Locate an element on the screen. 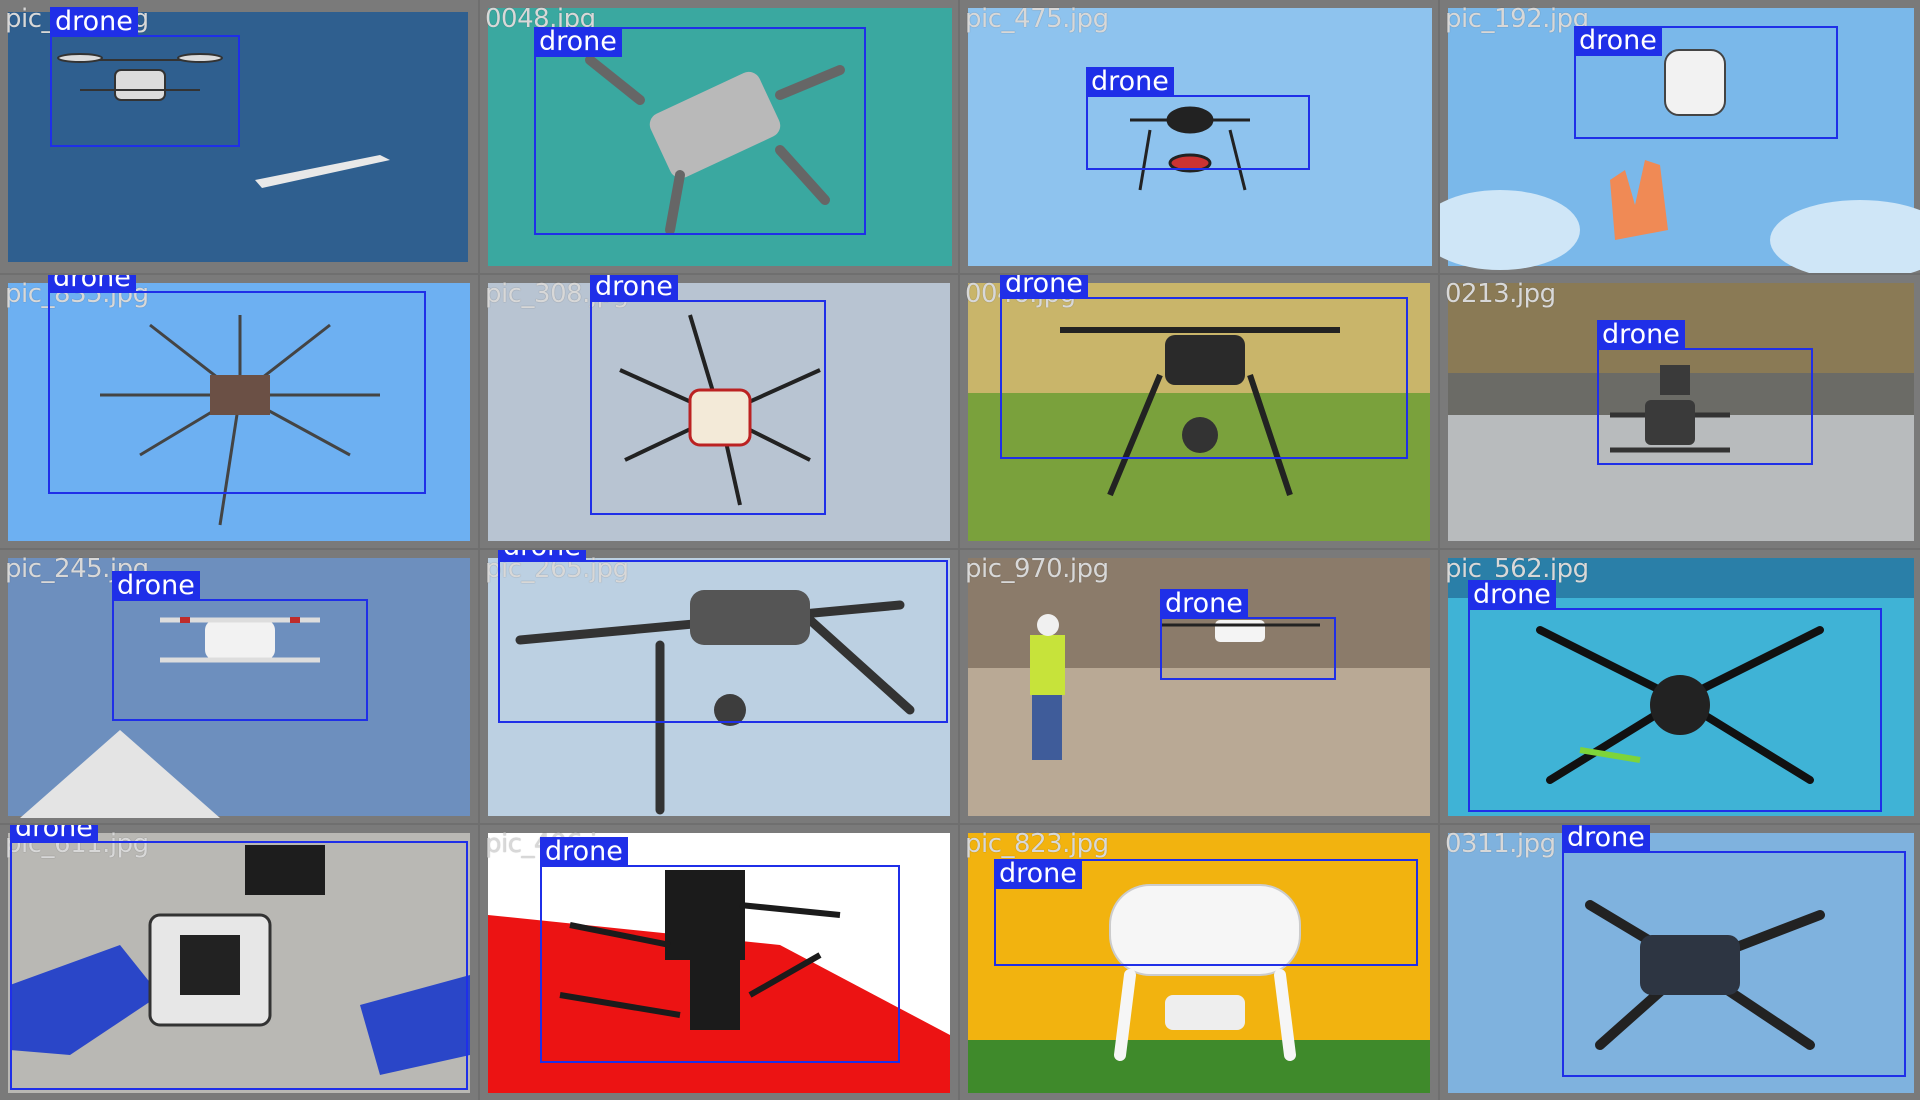  image-tile: pic_562.jpg drone is located at coordinates (1680, 686).